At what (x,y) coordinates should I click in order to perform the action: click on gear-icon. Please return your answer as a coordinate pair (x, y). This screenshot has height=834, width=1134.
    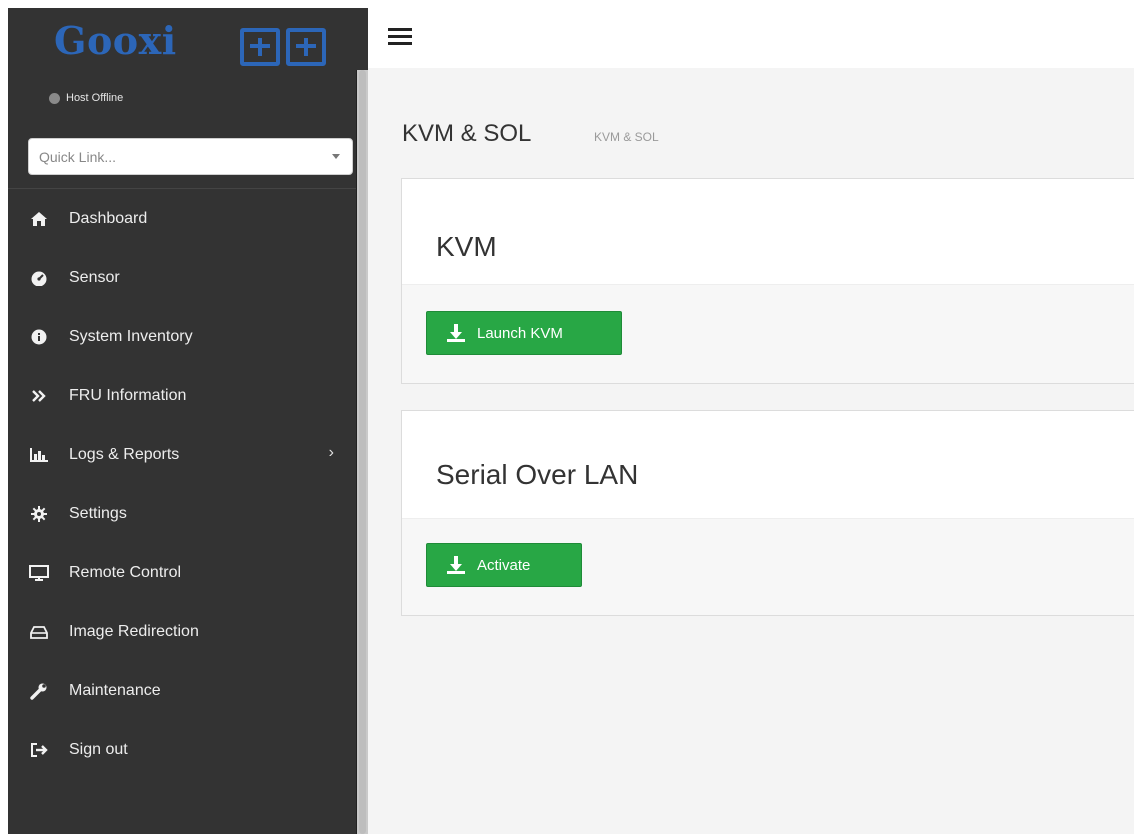
    Looking at the image, I should click on (39, 514).